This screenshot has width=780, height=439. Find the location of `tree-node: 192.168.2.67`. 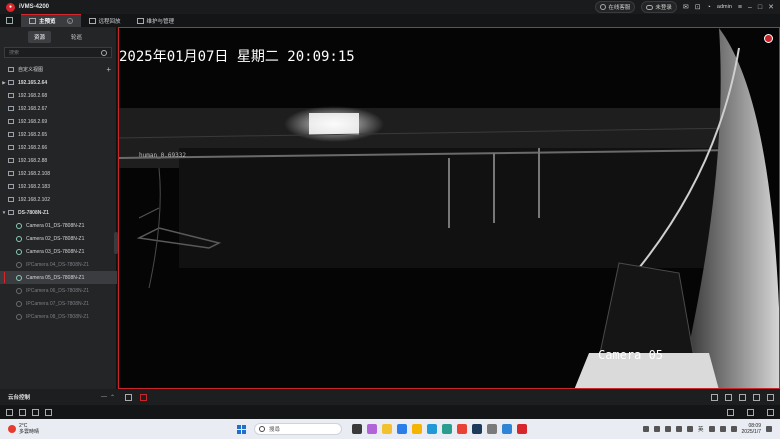

tree-node: 192.168.2.67 is located at coordinates (58, 108).